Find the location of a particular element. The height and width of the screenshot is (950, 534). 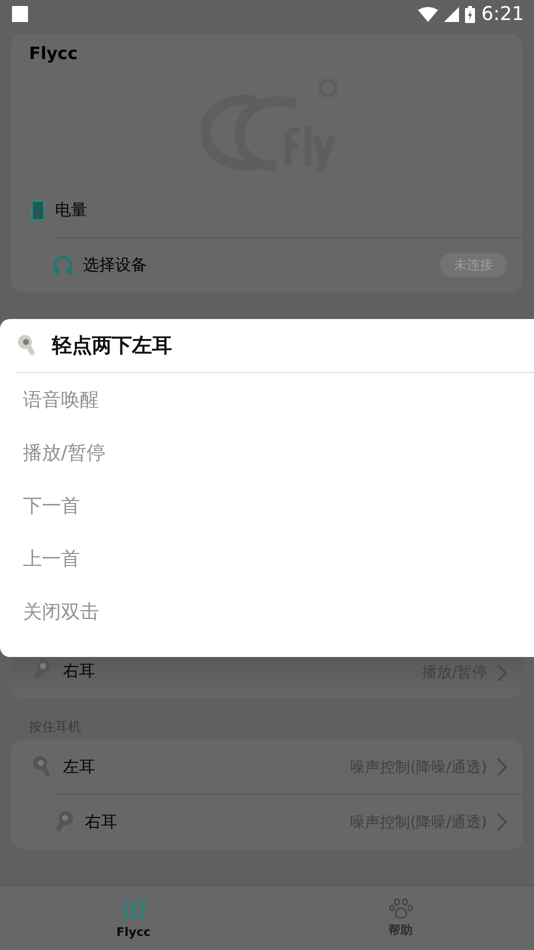

nav-tab: 帮助 is located at coordinates (400, 918).